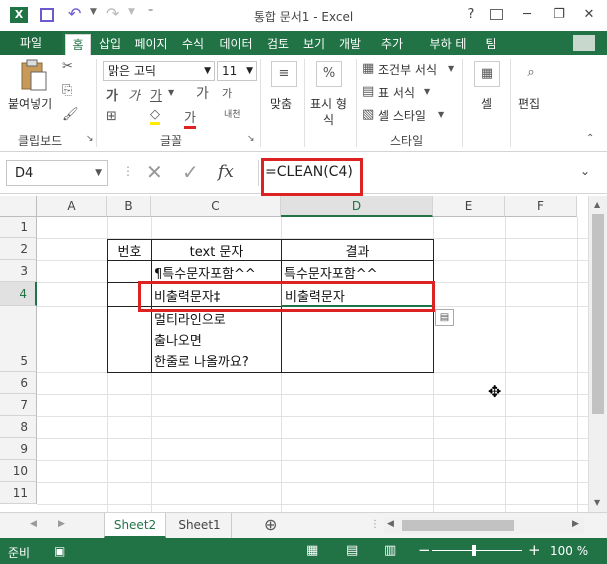 The height and width of the screenshot is (564, 607). What do you see at coordinates (474, 550) in the screenshot?
I see `zoom-slider-thumb` at bounding box center [474, 550].